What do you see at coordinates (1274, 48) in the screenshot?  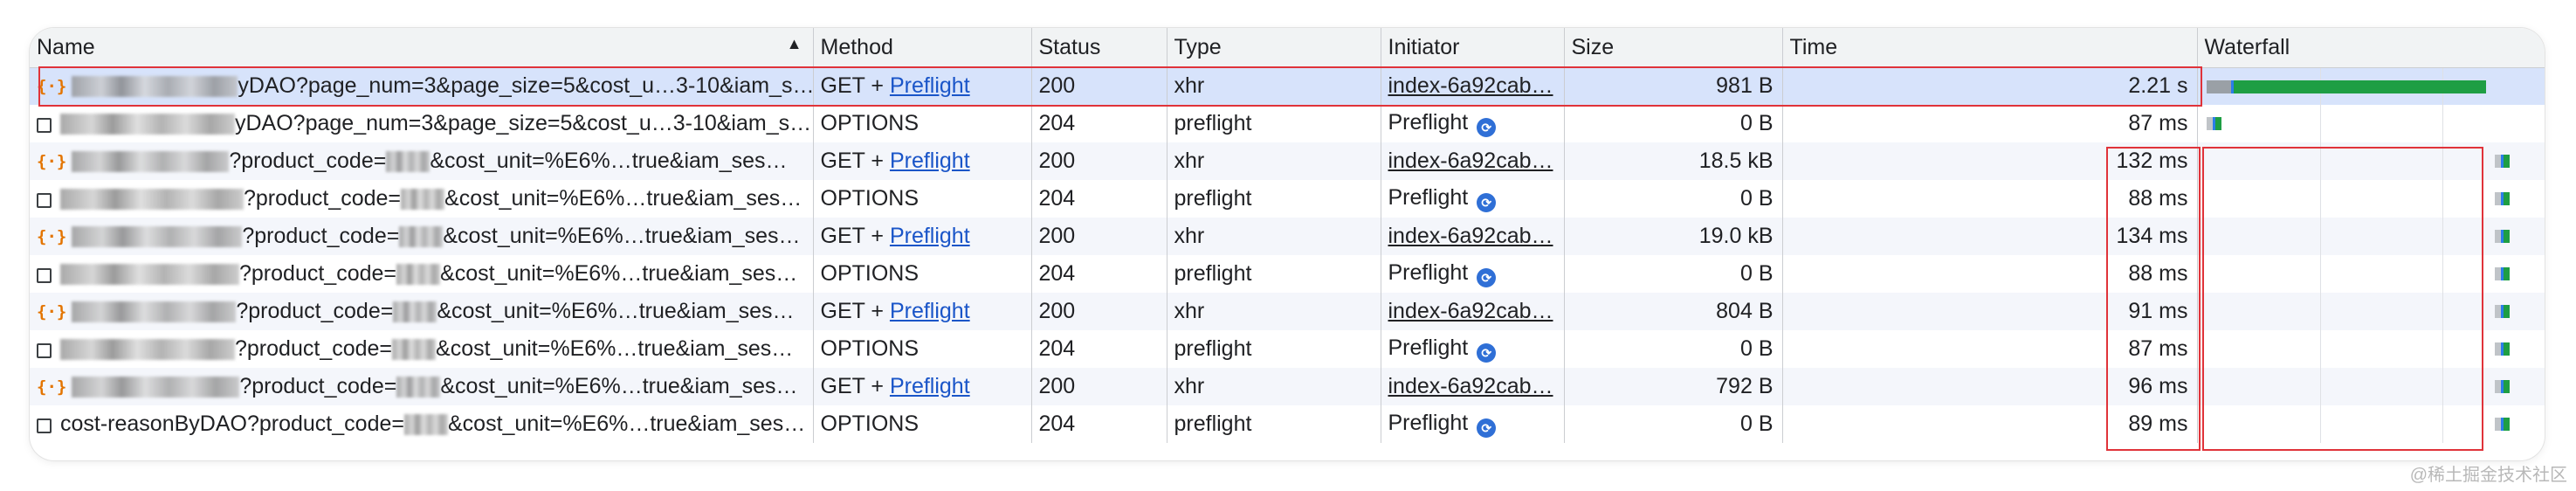 I see `col-header-type: Type` at bounding box center [1274, 48].